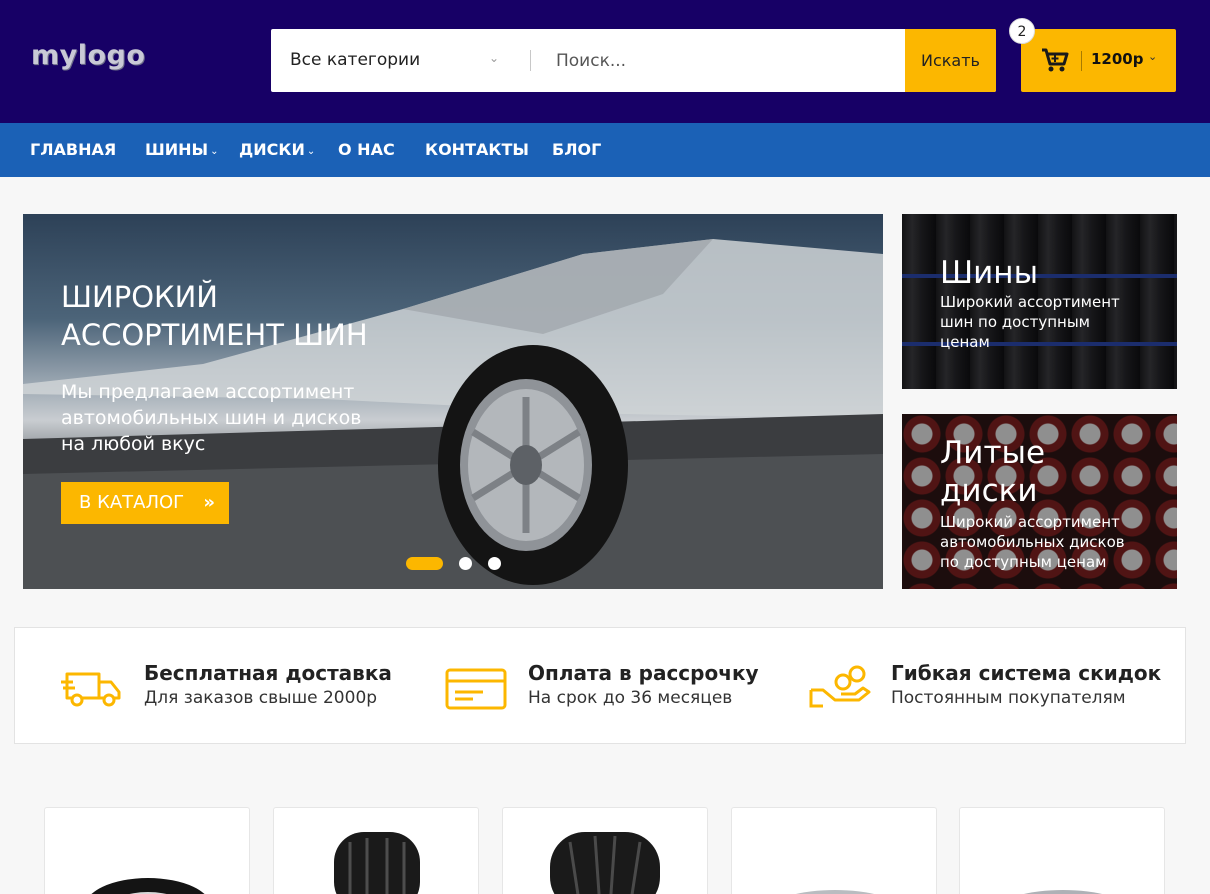  I want to click on banner-title: Шины, so click(989, 273).